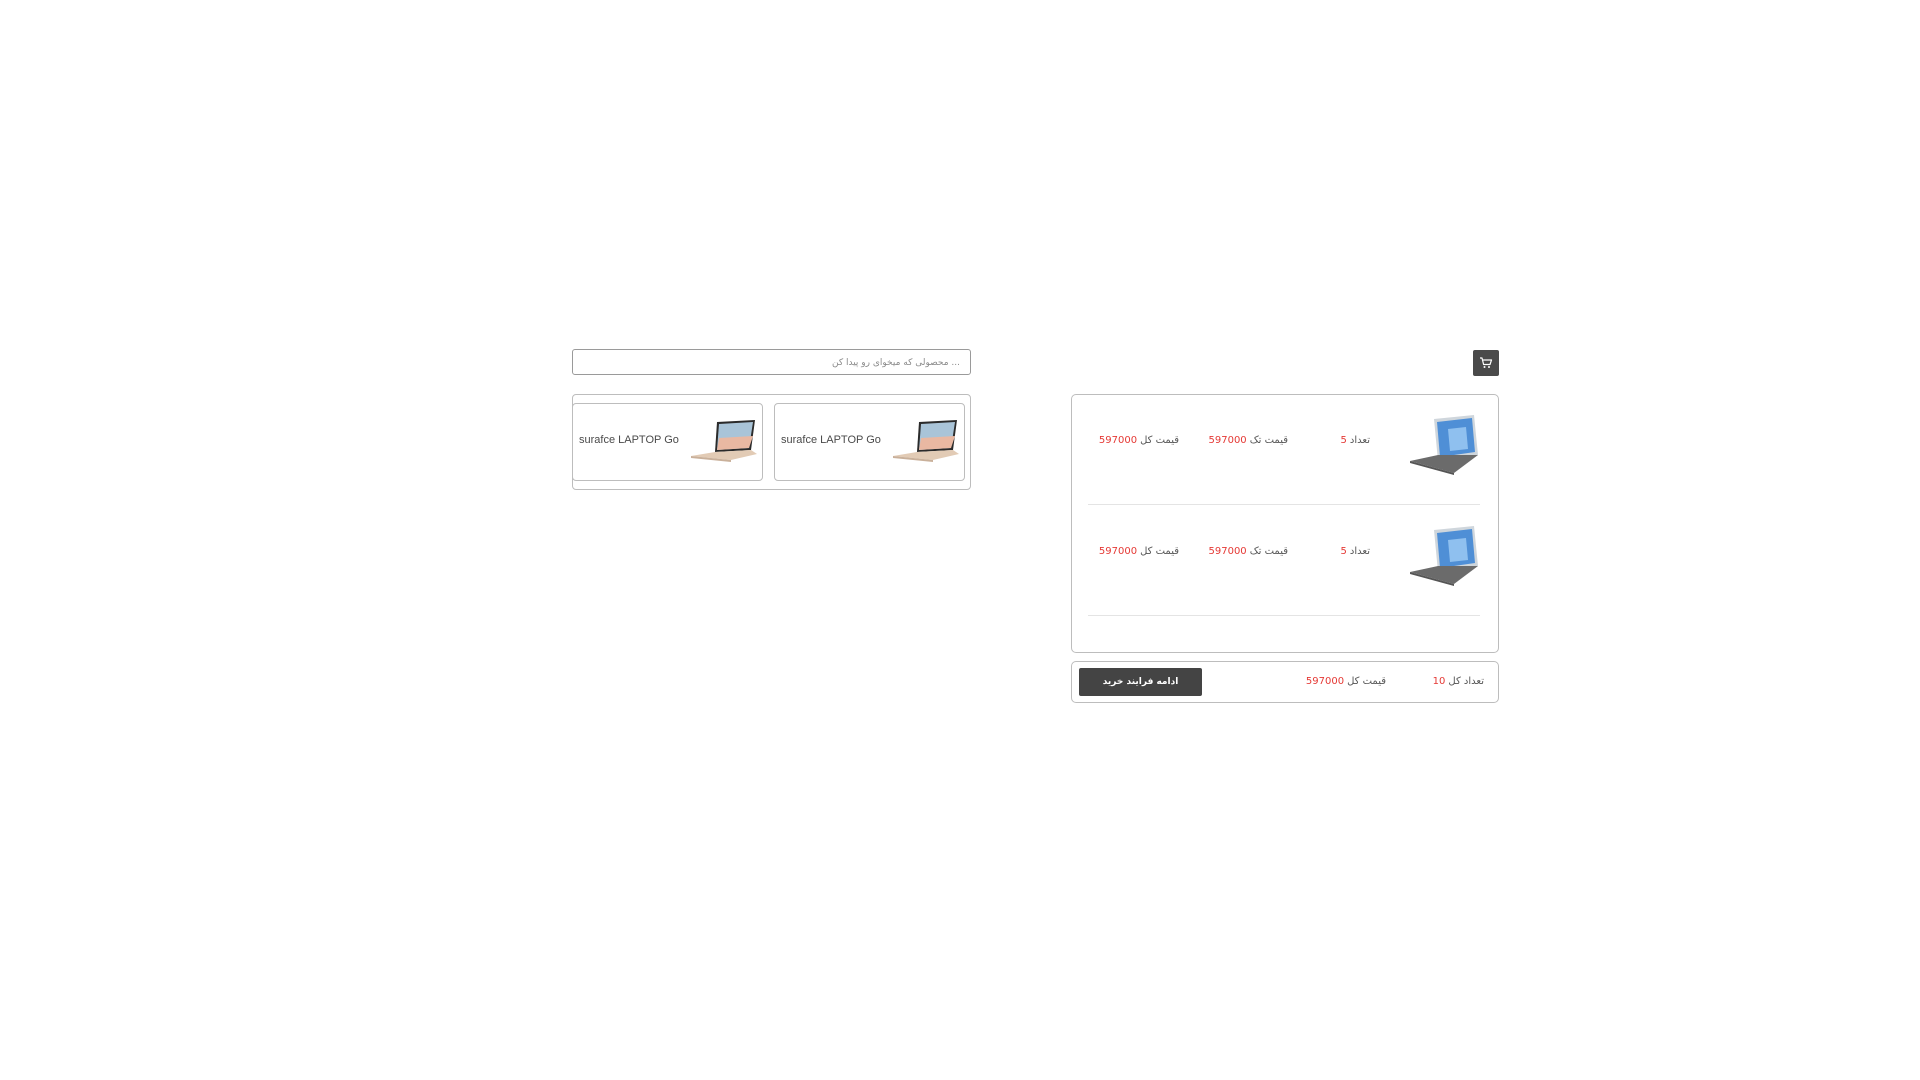 The height and width of the screenshot is (1080, 1920). I want to click on search-input, so click(771, 363).